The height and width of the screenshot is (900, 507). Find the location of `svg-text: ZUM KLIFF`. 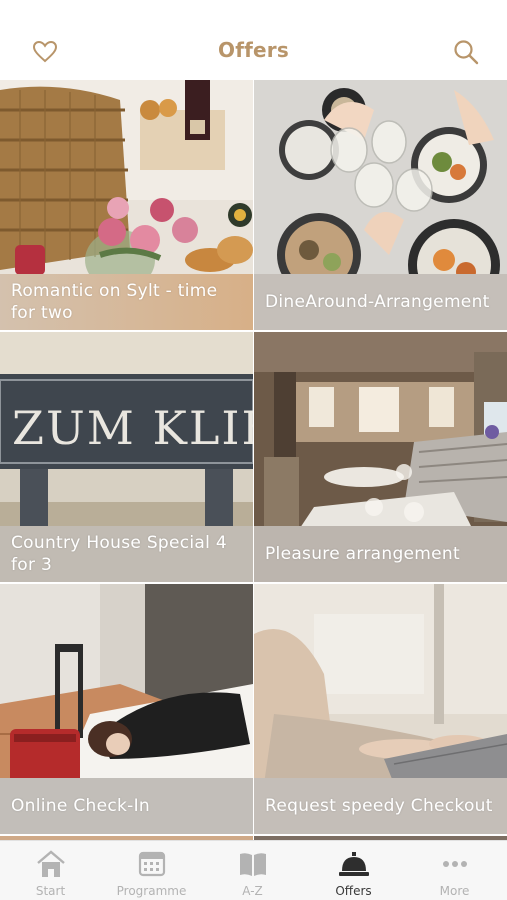

svg-text: ZUM KLIFF is located at coordinates (132, 428).